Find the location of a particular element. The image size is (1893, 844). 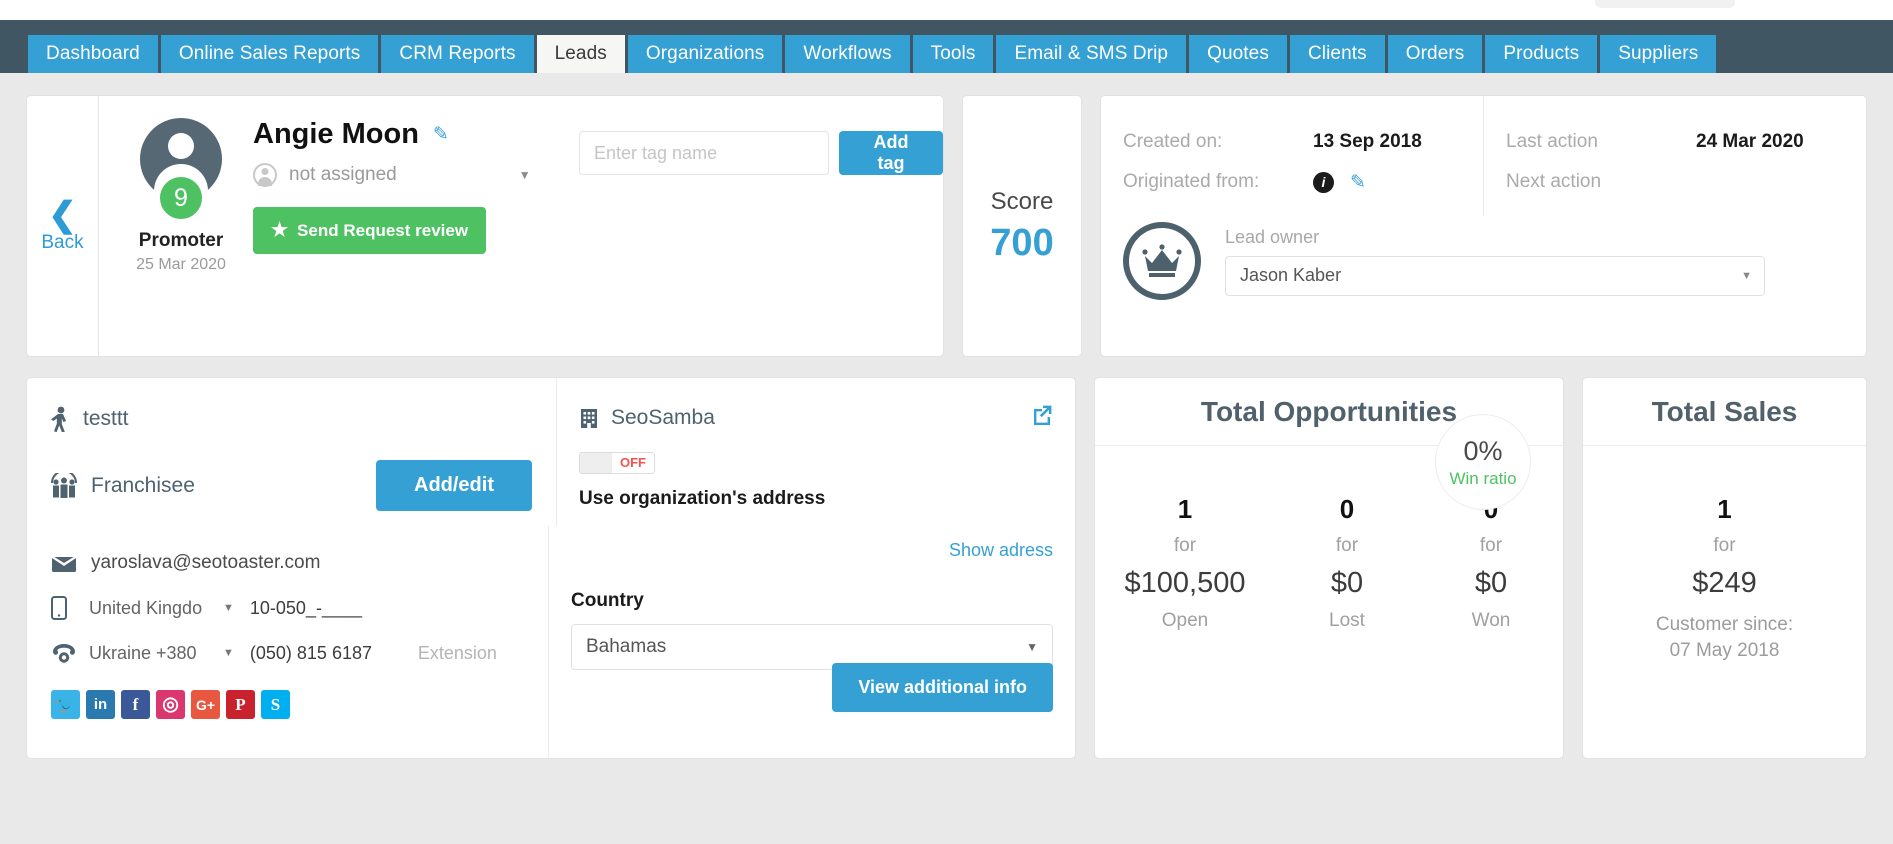

info-icon: i is located at coordinates (1323, 182).